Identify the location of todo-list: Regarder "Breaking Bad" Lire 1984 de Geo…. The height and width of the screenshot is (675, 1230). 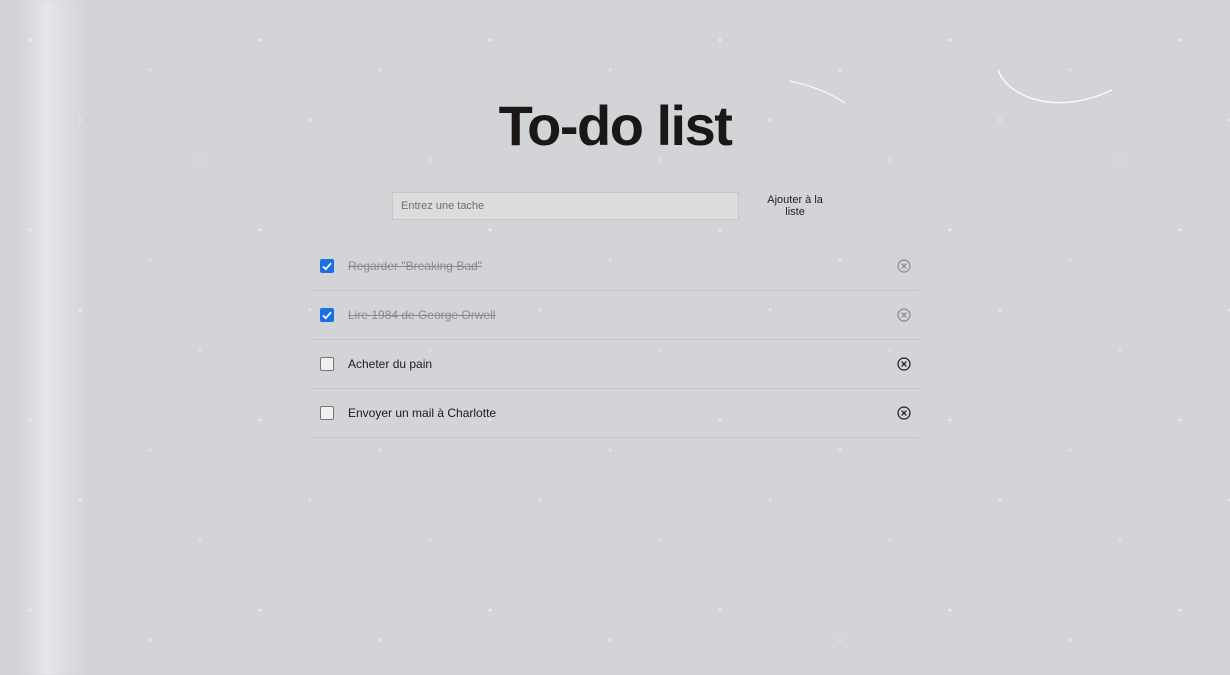
(615, 340).